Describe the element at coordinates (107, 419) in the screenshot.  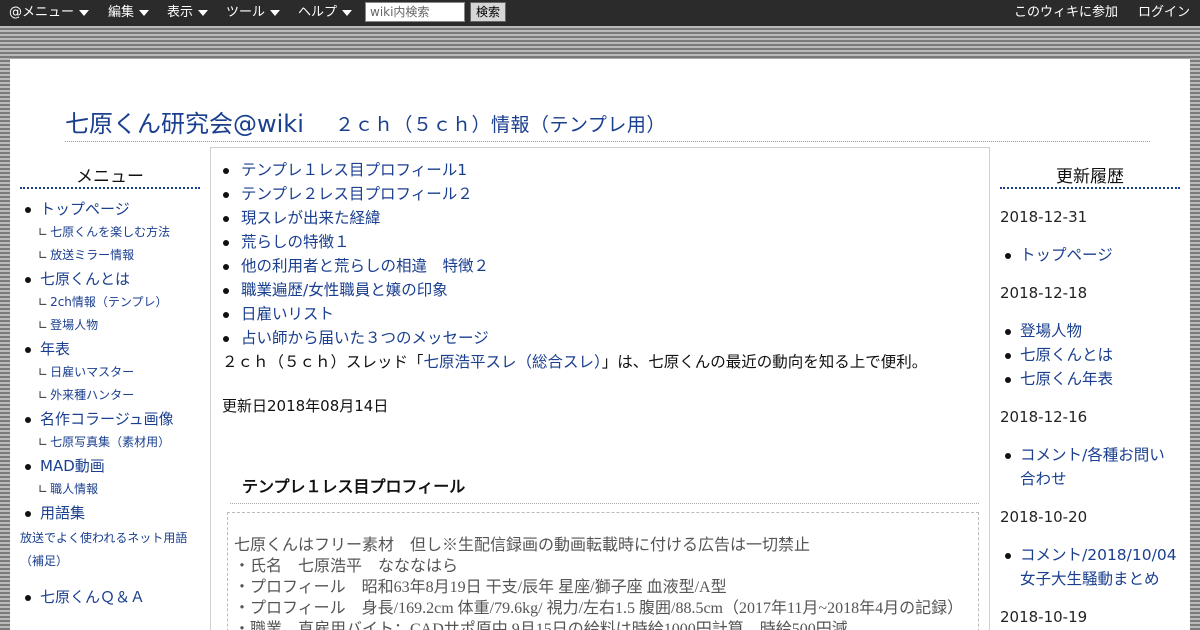
I see `sidebar-link-collage: 名作コラージュ画像` at that location.